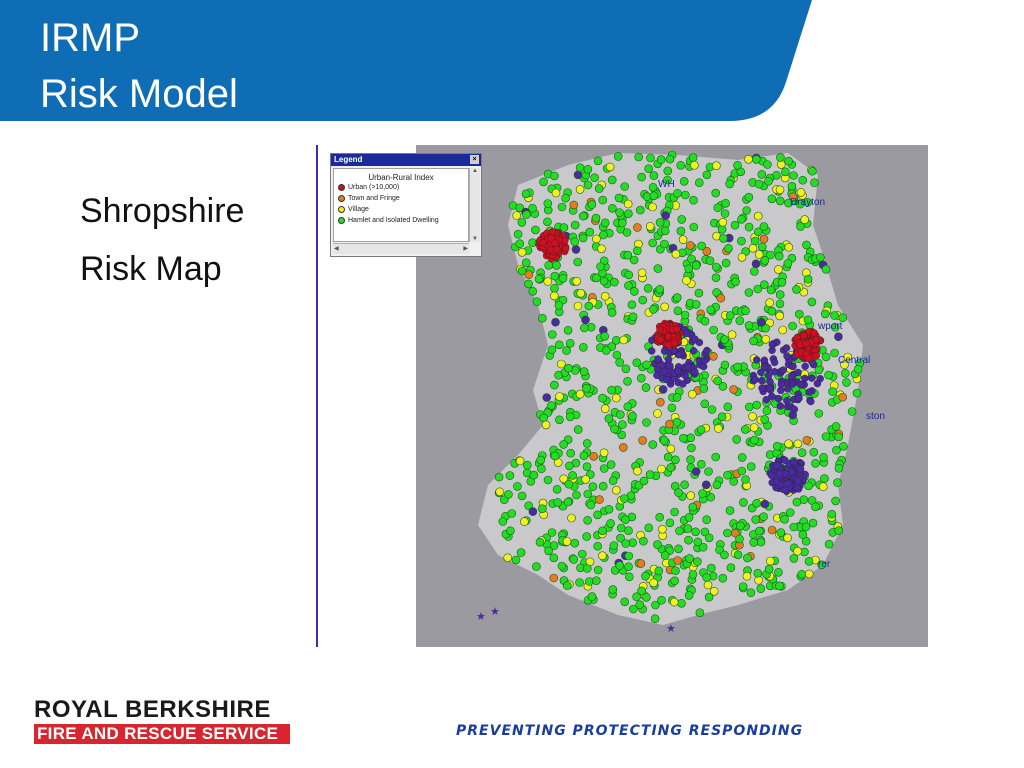  Describe the element at coordinates (465, 248) in the screenshot. I see `scroll-right-icon: ▶` at that location.